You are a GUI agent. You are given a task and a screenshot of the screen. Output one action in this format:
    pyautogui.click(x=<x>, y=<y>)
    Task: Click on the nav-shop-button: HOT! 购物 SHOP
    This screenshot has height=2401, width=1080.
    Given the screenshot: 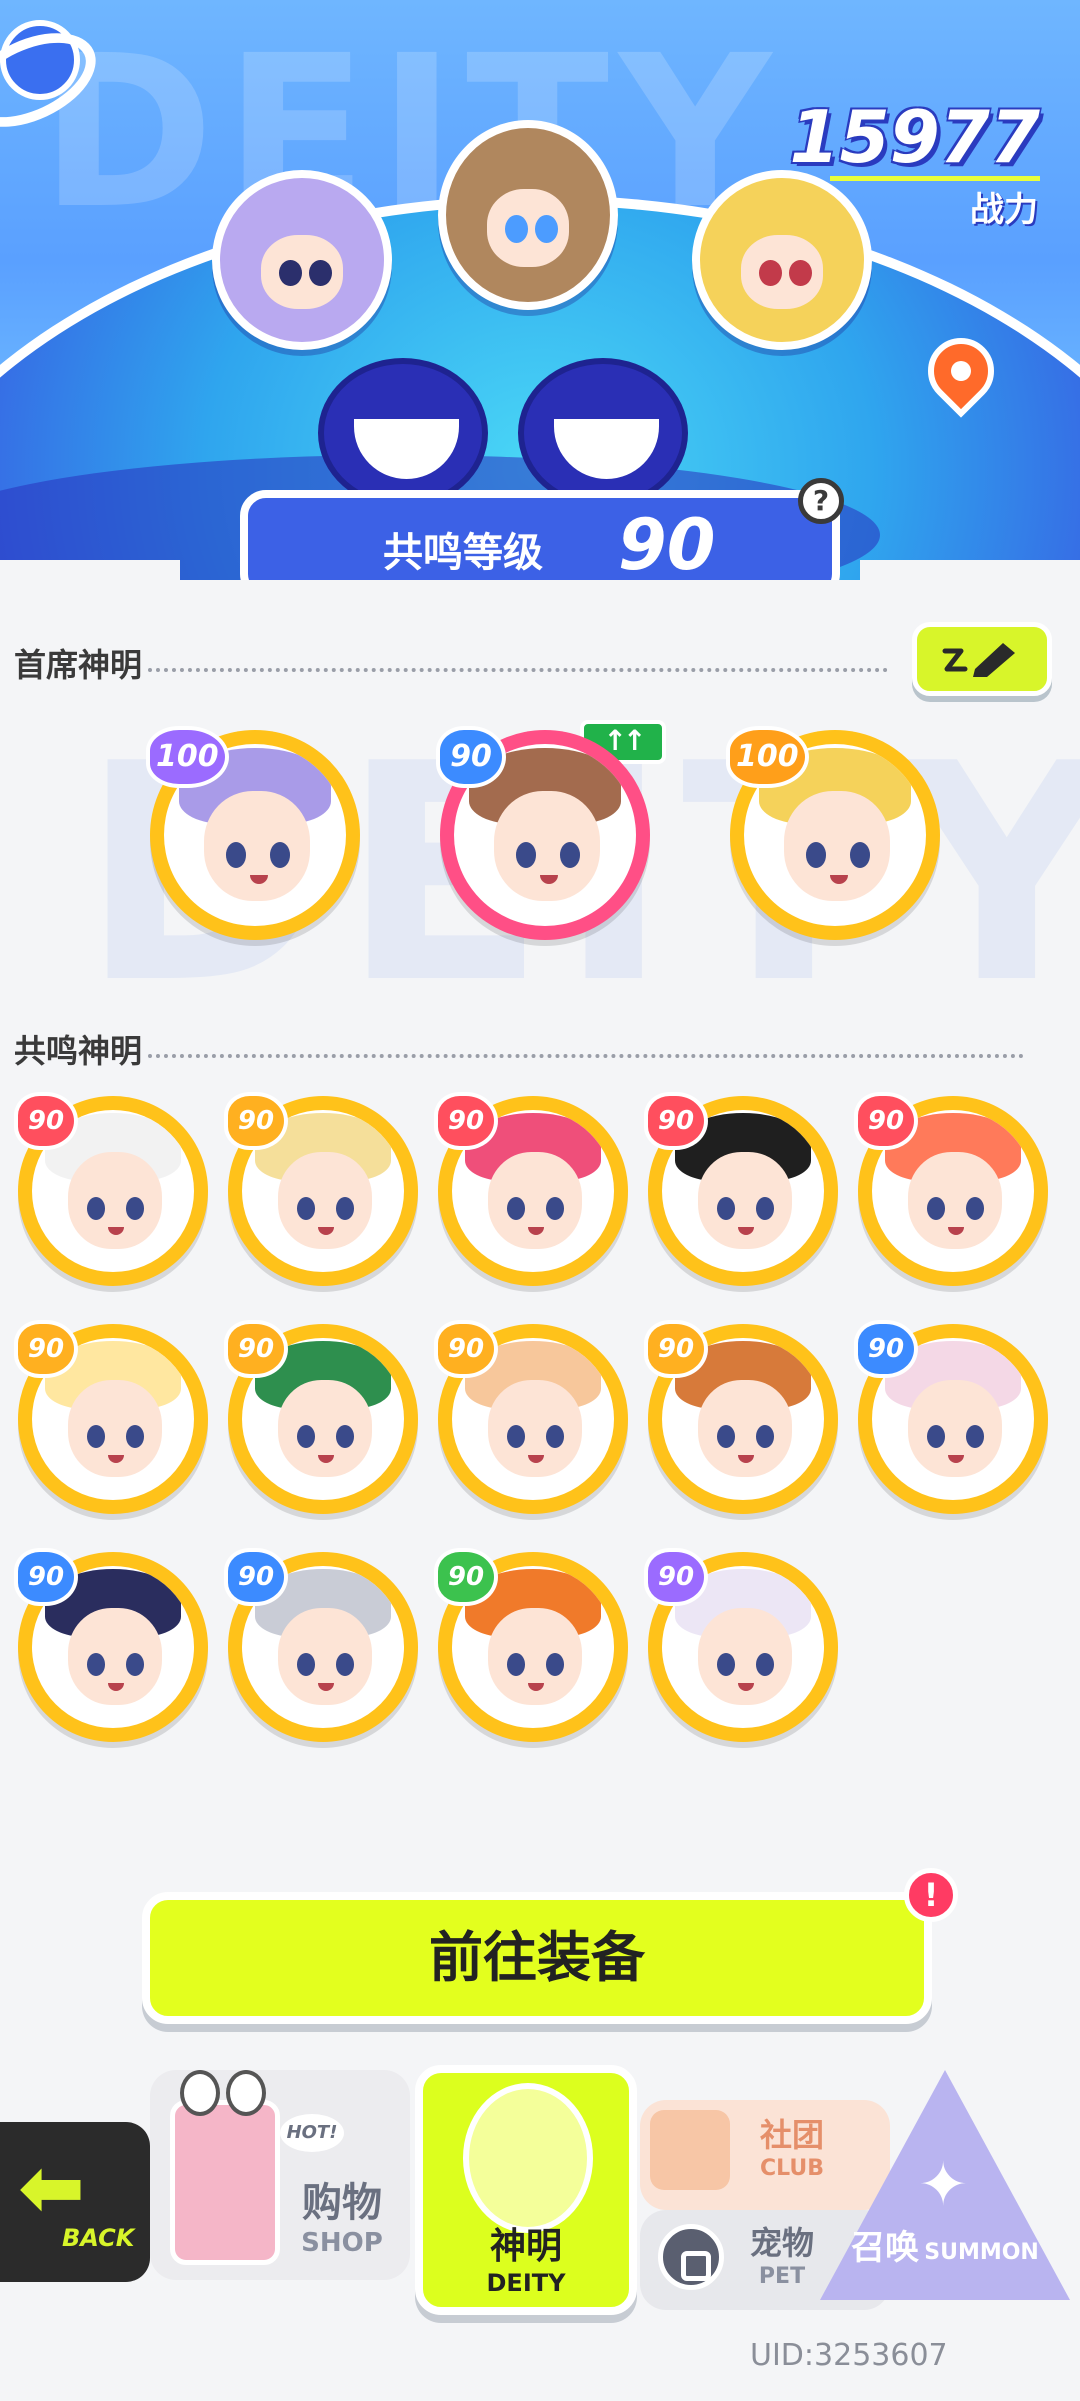 What is the action you would take?
    pyautogui.click(x=280, y=2175)
    